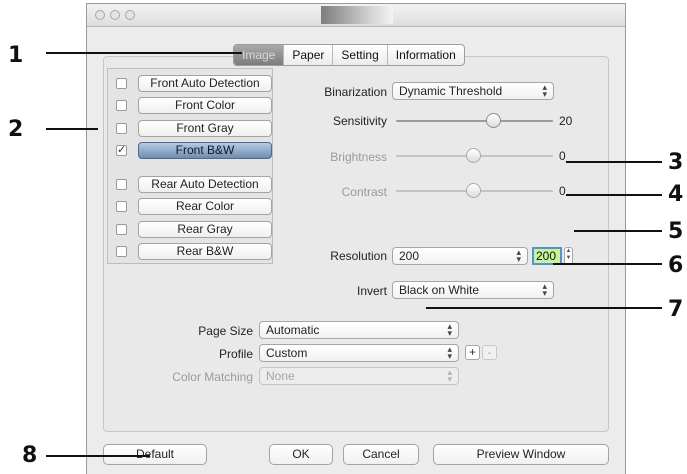  Describe the element at coordinates (225, 331) in the screenshot. I see `page-size-label: Page Size` at that location.